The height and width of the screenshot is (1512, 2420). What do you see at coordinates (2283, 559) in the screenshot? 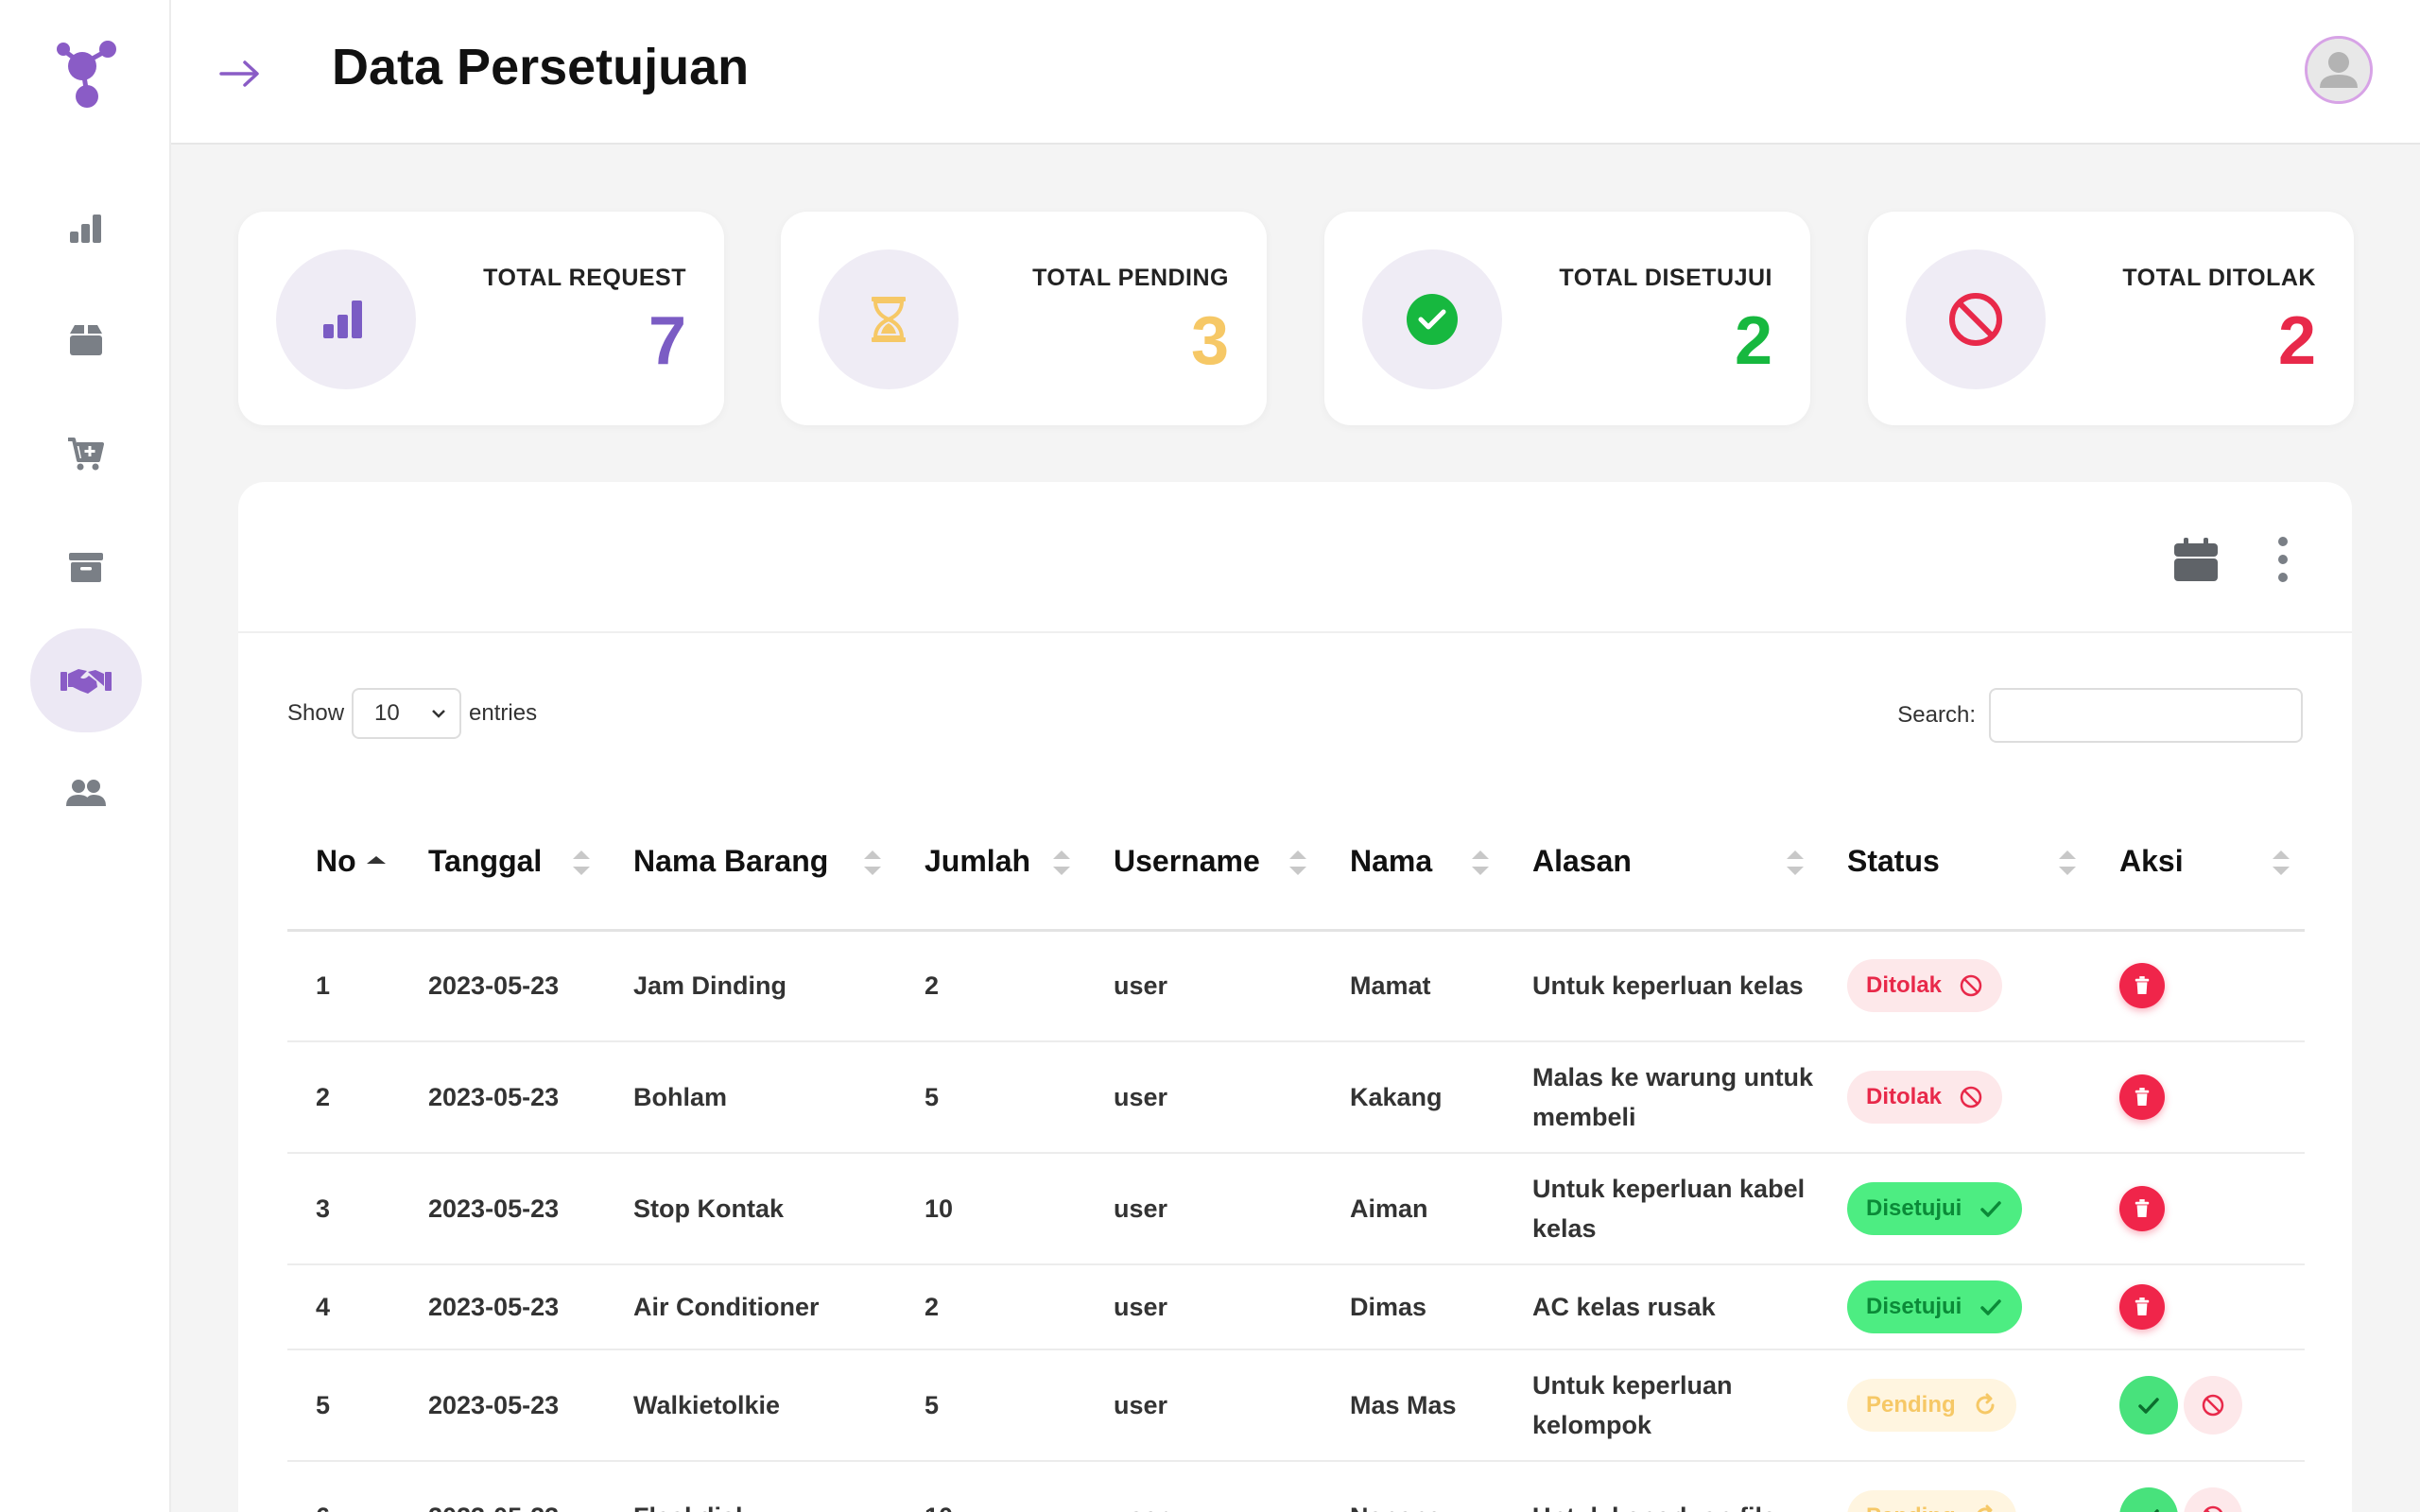
I see `more-vertical-icon` at bounding box center [2283, 559].